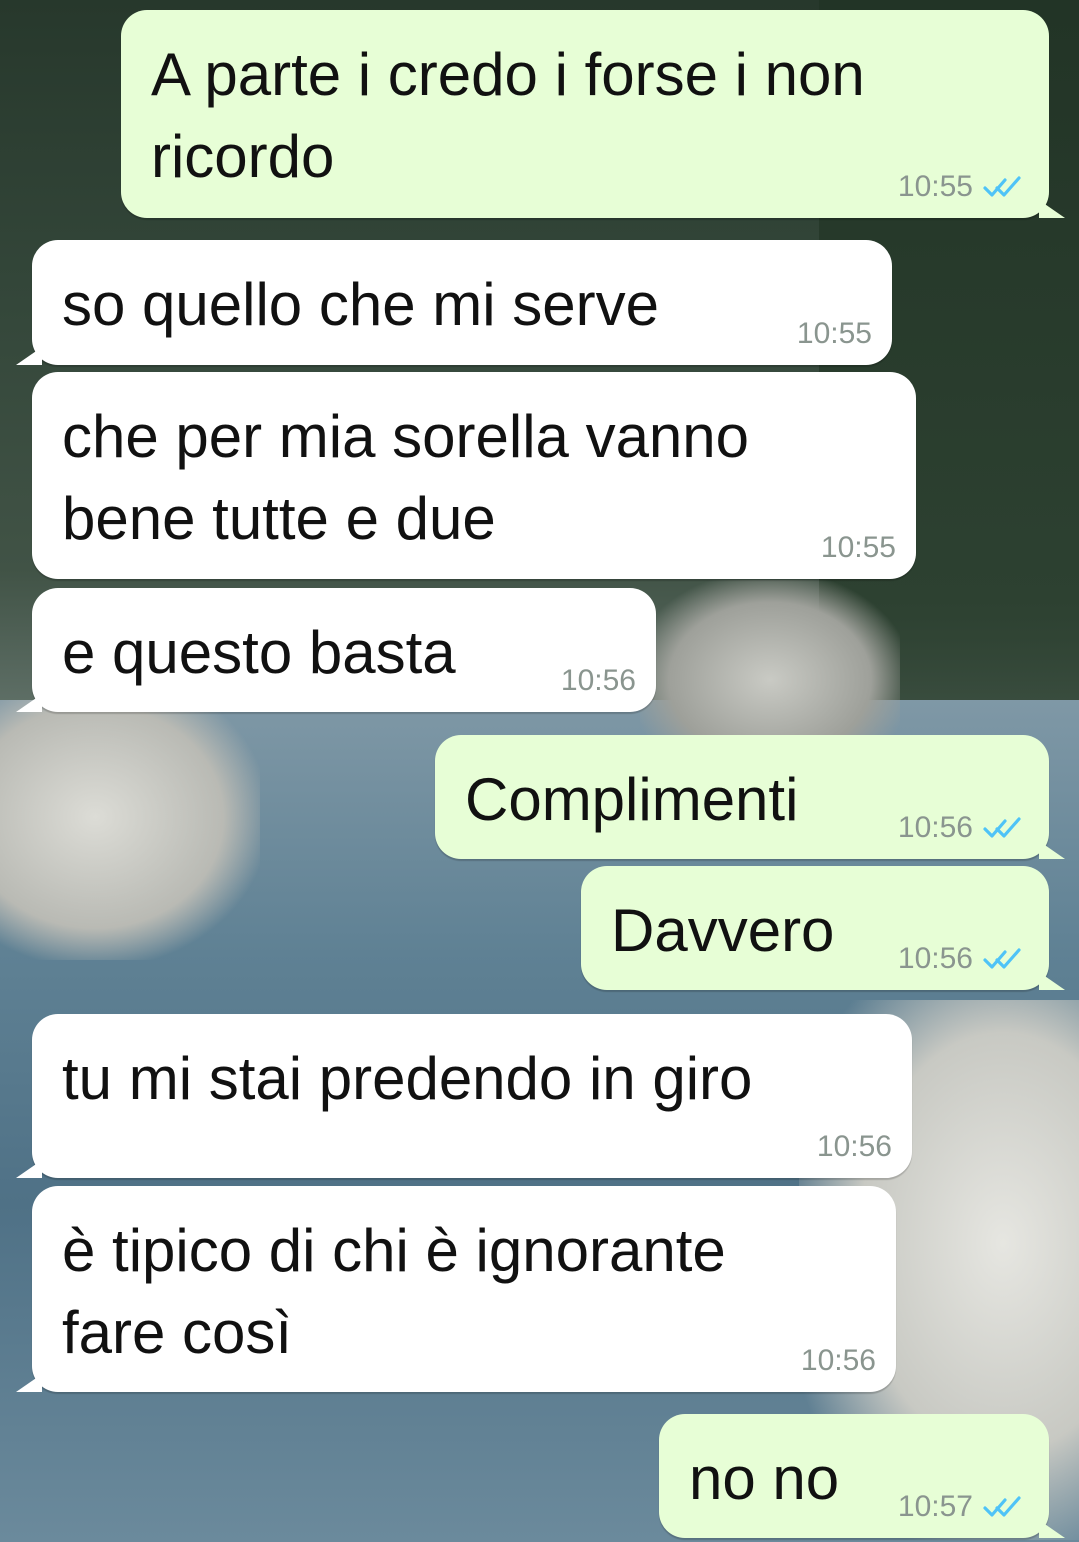 This screenshot has height=1542, width=1079. I want to click on message-meta: 10:57, so click(963, 1507).